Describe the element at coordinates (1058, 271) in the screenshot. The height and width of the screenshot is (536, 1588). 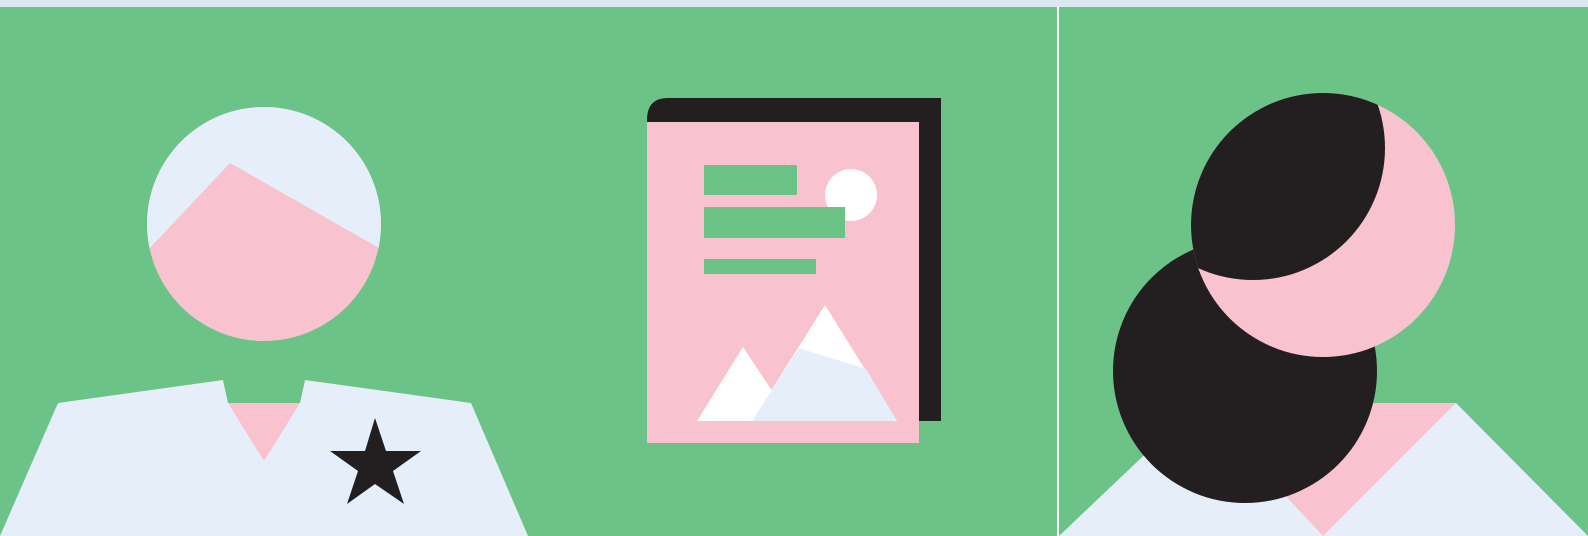
I see `panel-divider` at that location.